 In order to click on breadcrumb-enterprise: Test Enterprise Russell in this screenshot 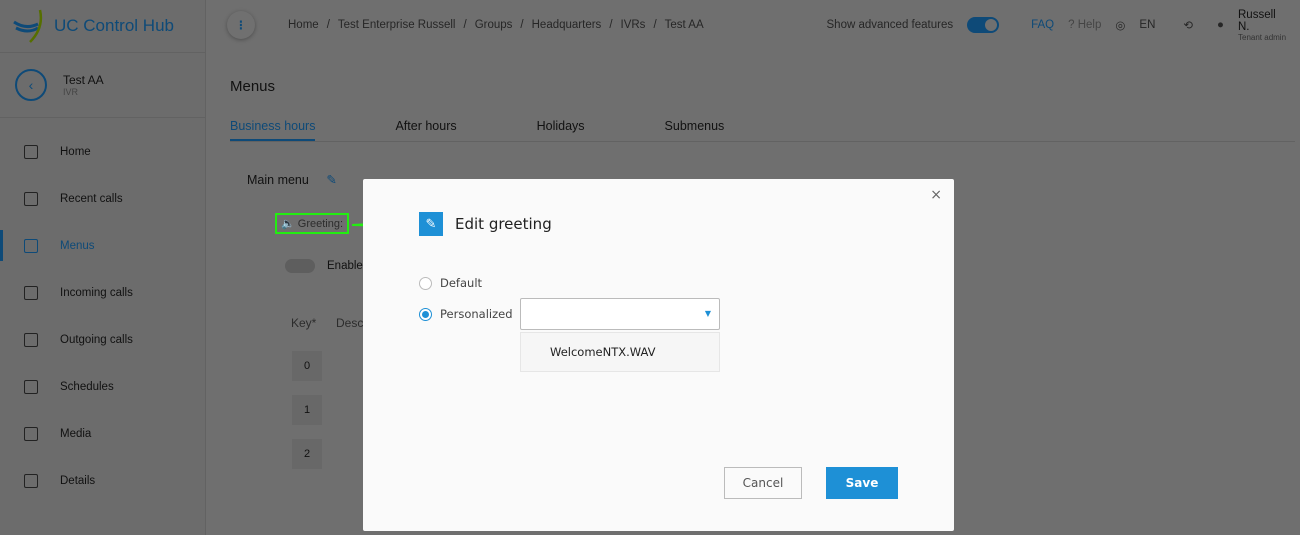, I will do `click(397, 25)`.